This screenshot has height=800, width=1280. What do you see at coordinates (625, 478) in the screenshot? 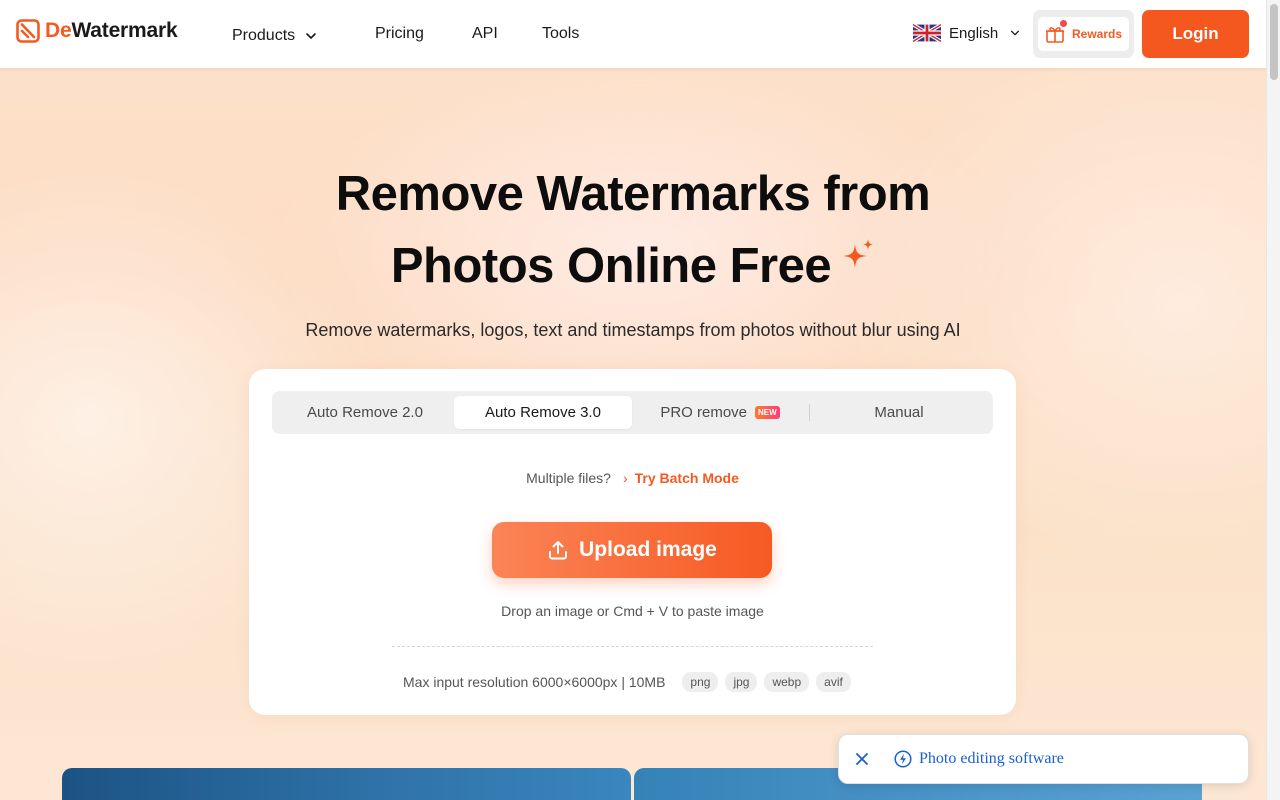
I see `chevron-right-icon: ›` at bounding box center [625, 478].